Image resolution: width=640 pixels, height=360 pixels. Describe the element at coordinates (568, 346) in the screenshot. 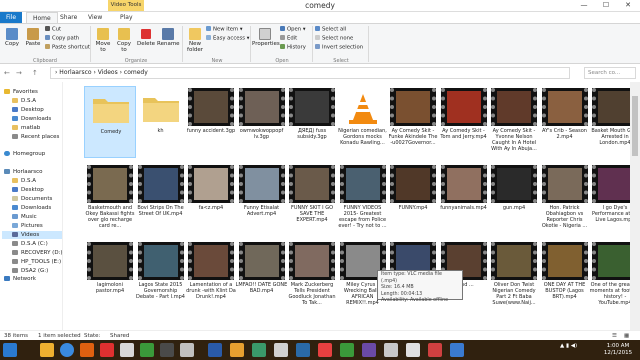

I see `tray-icons: ▲ ▮ ◀)` at that location.